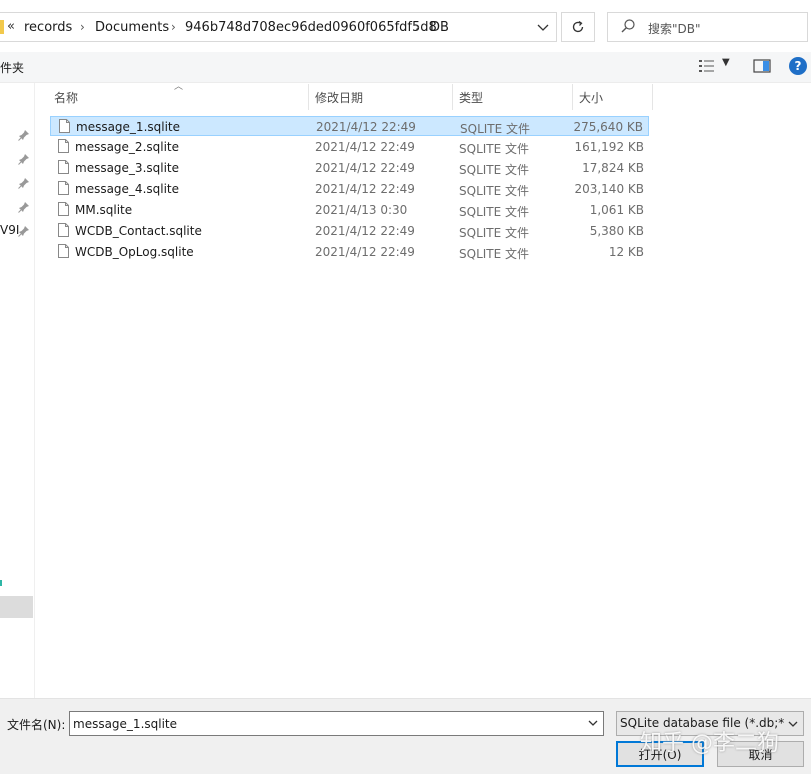 The height and width of the screenshot is (774, 811). I want to click on file-name: message_1.sqlite, so click(128, 127).